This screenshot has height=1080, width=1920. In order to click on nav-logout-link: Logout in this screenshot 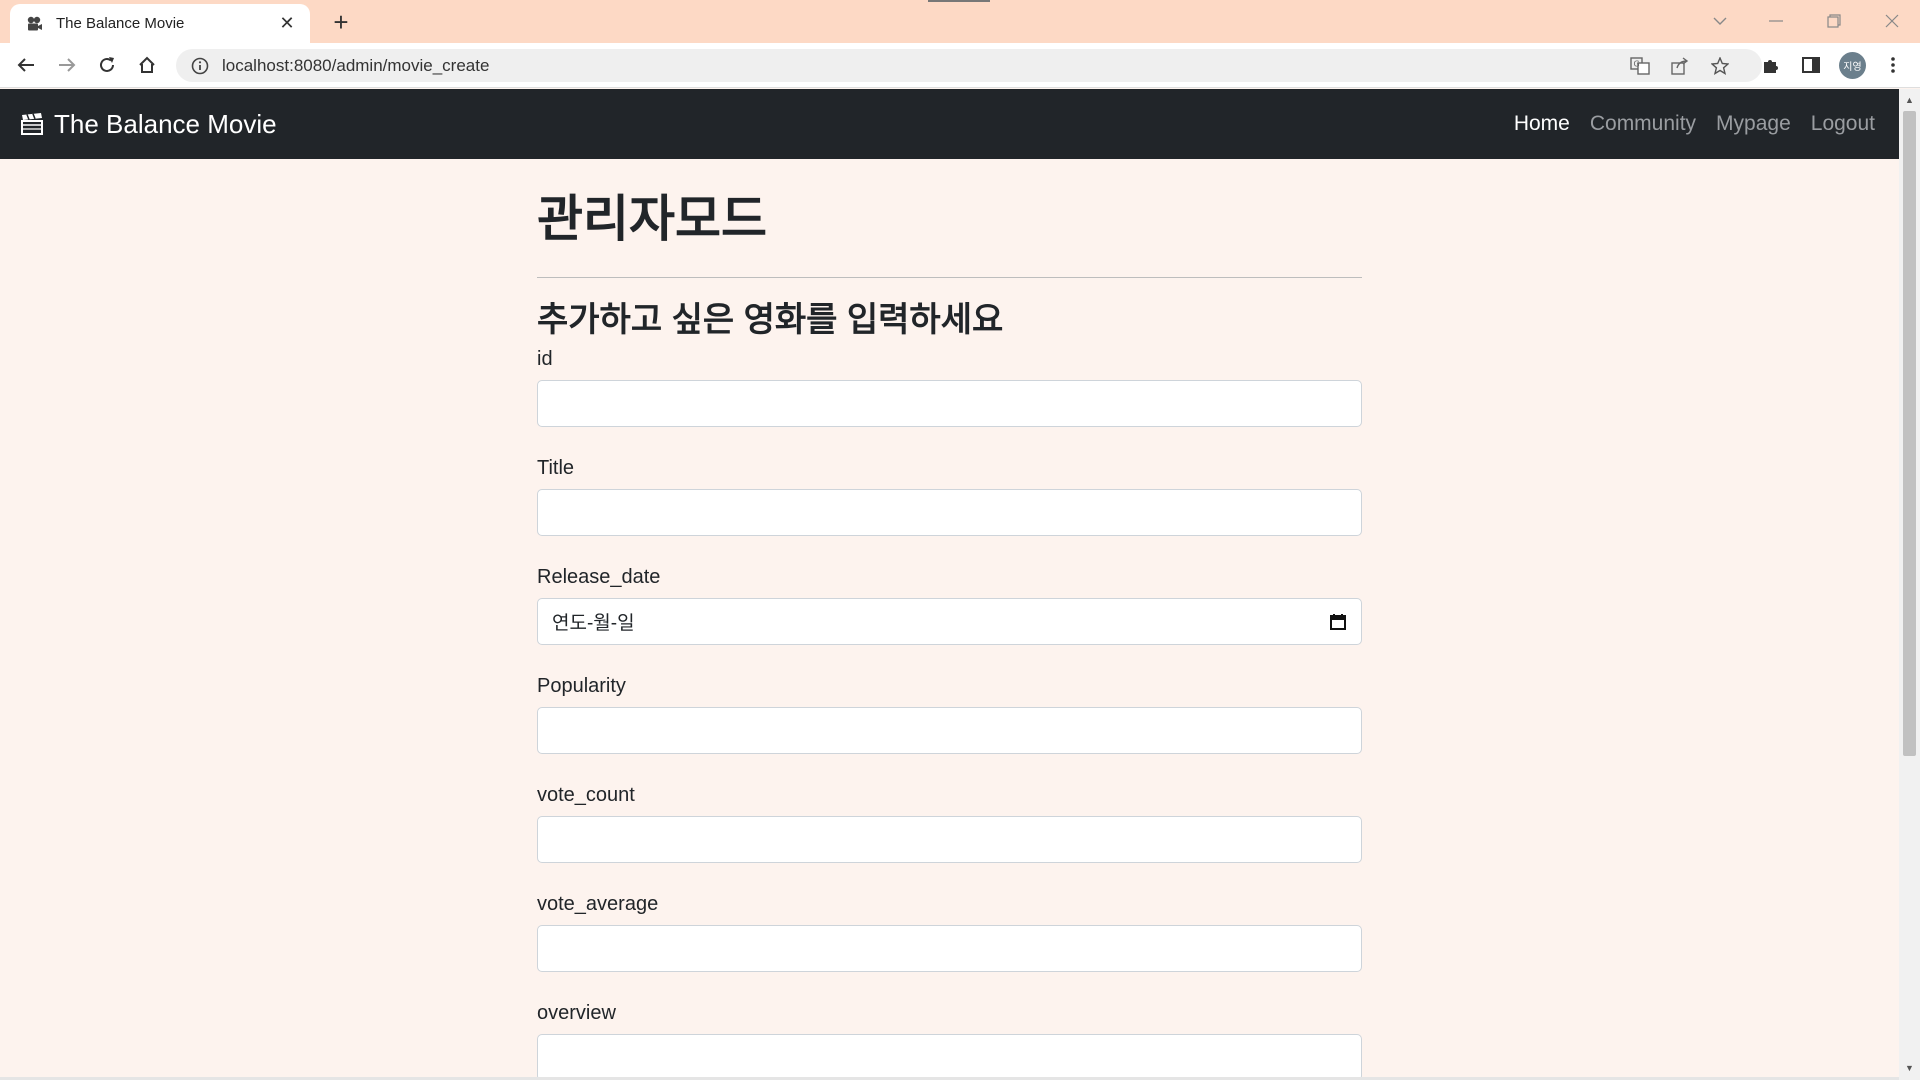, I will do `click(1843, 124)`.